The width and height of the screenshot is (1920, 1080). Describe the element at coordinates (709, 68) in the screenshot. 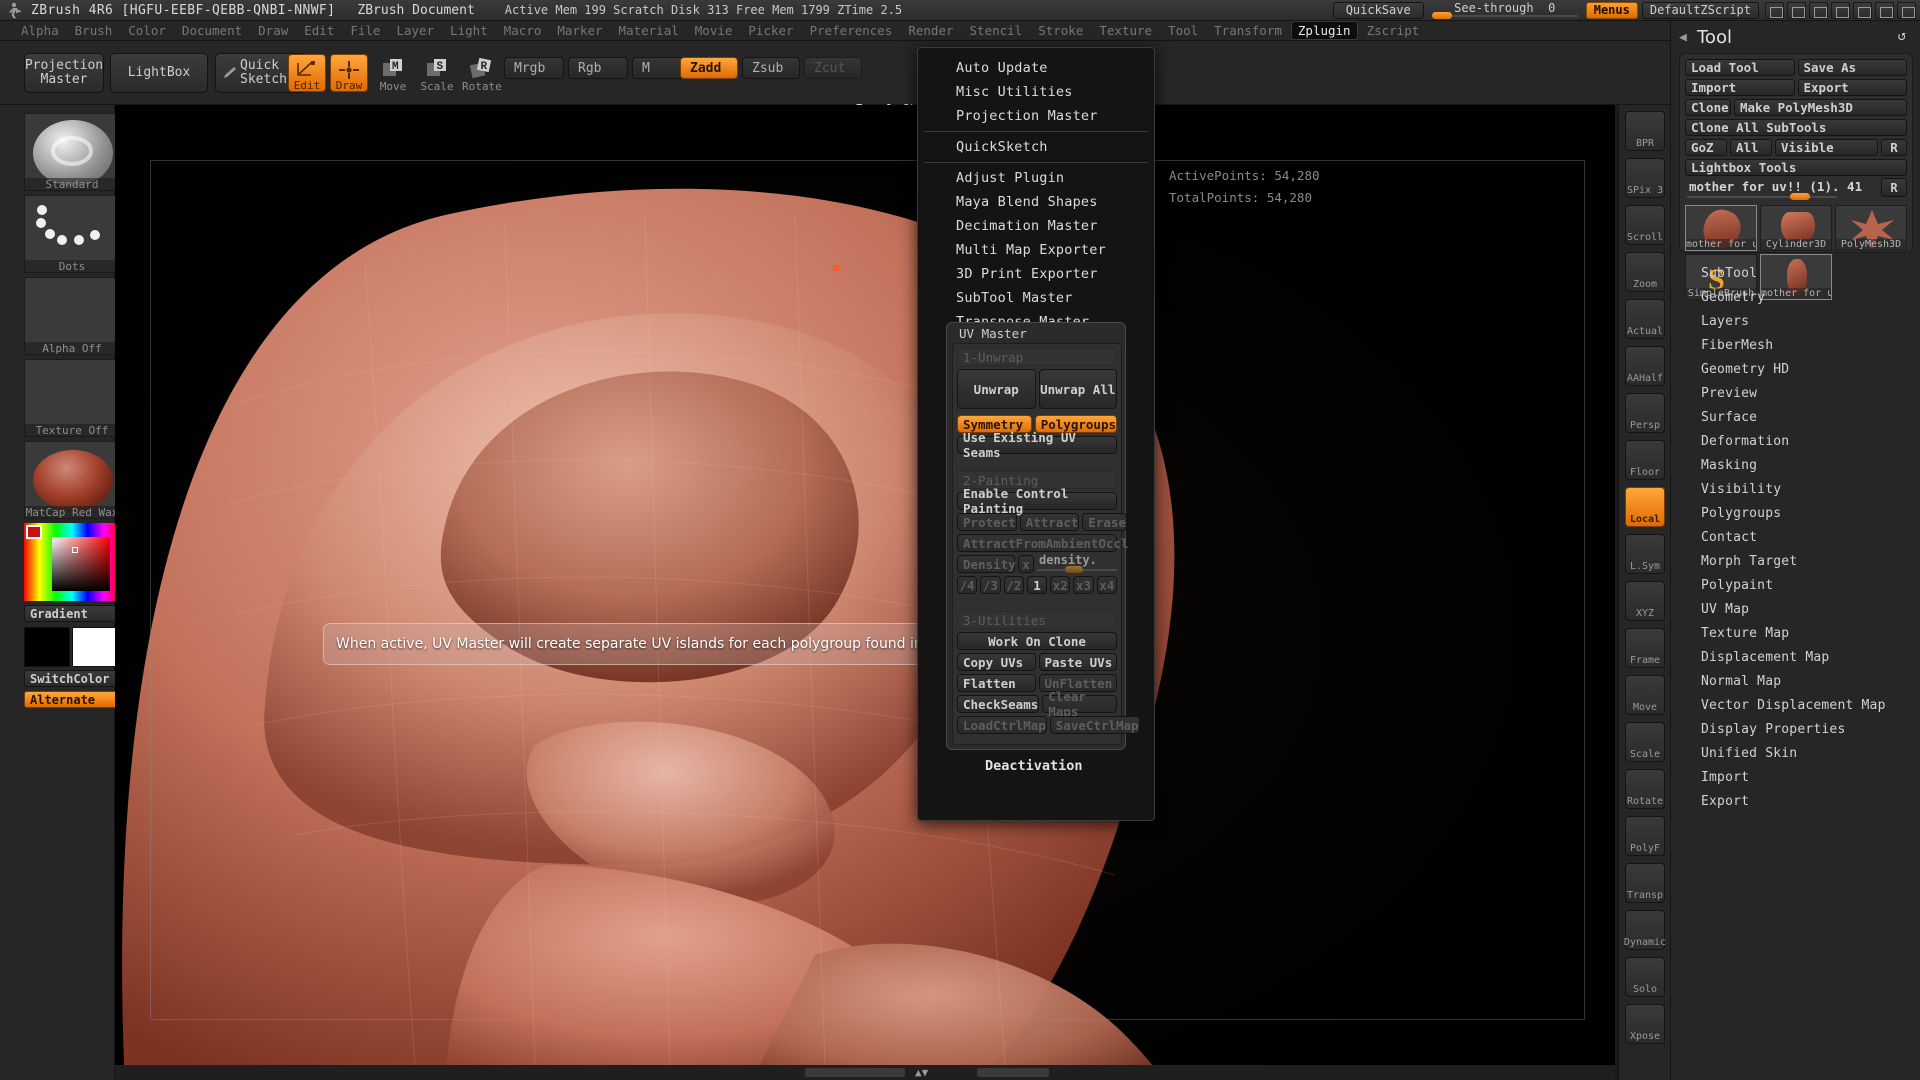

I see `zadd-button: Zadd` at that location.